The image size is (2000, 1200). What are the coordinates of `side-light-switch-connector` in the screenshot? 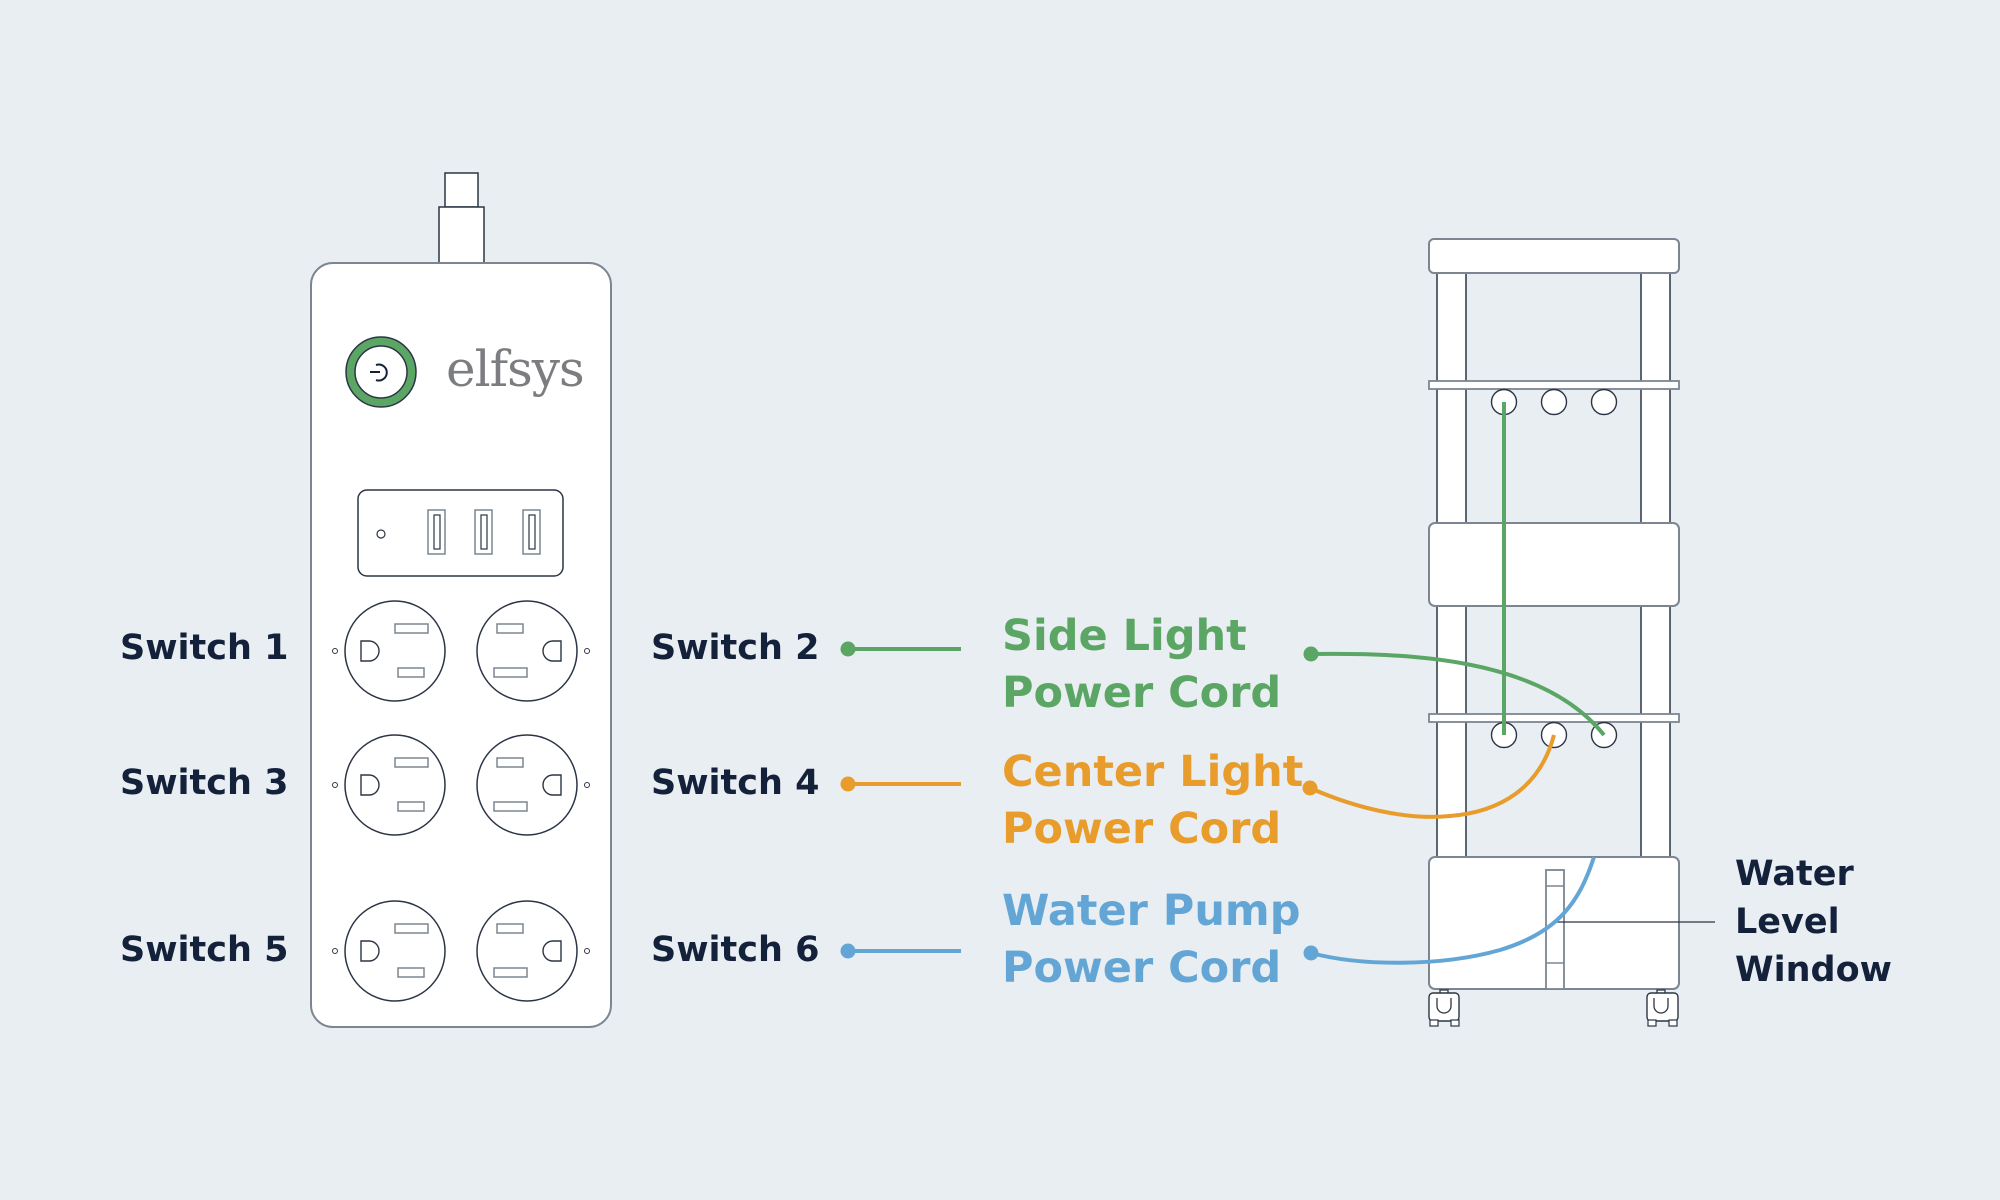 It's located at (900, 649).